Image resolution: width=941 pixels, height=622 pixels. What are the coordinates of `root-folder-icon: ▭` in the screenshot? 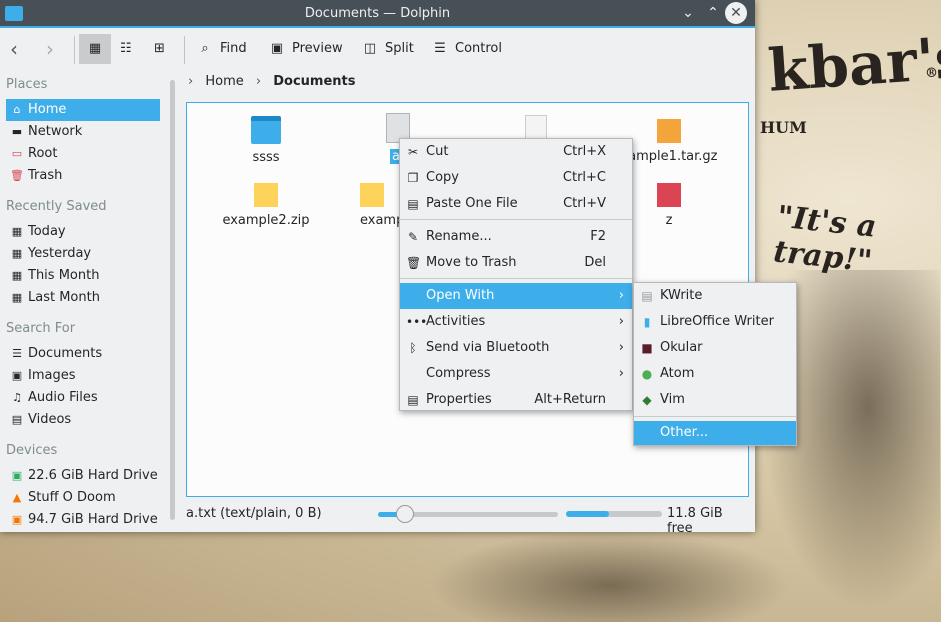 It's located at (17, 153).